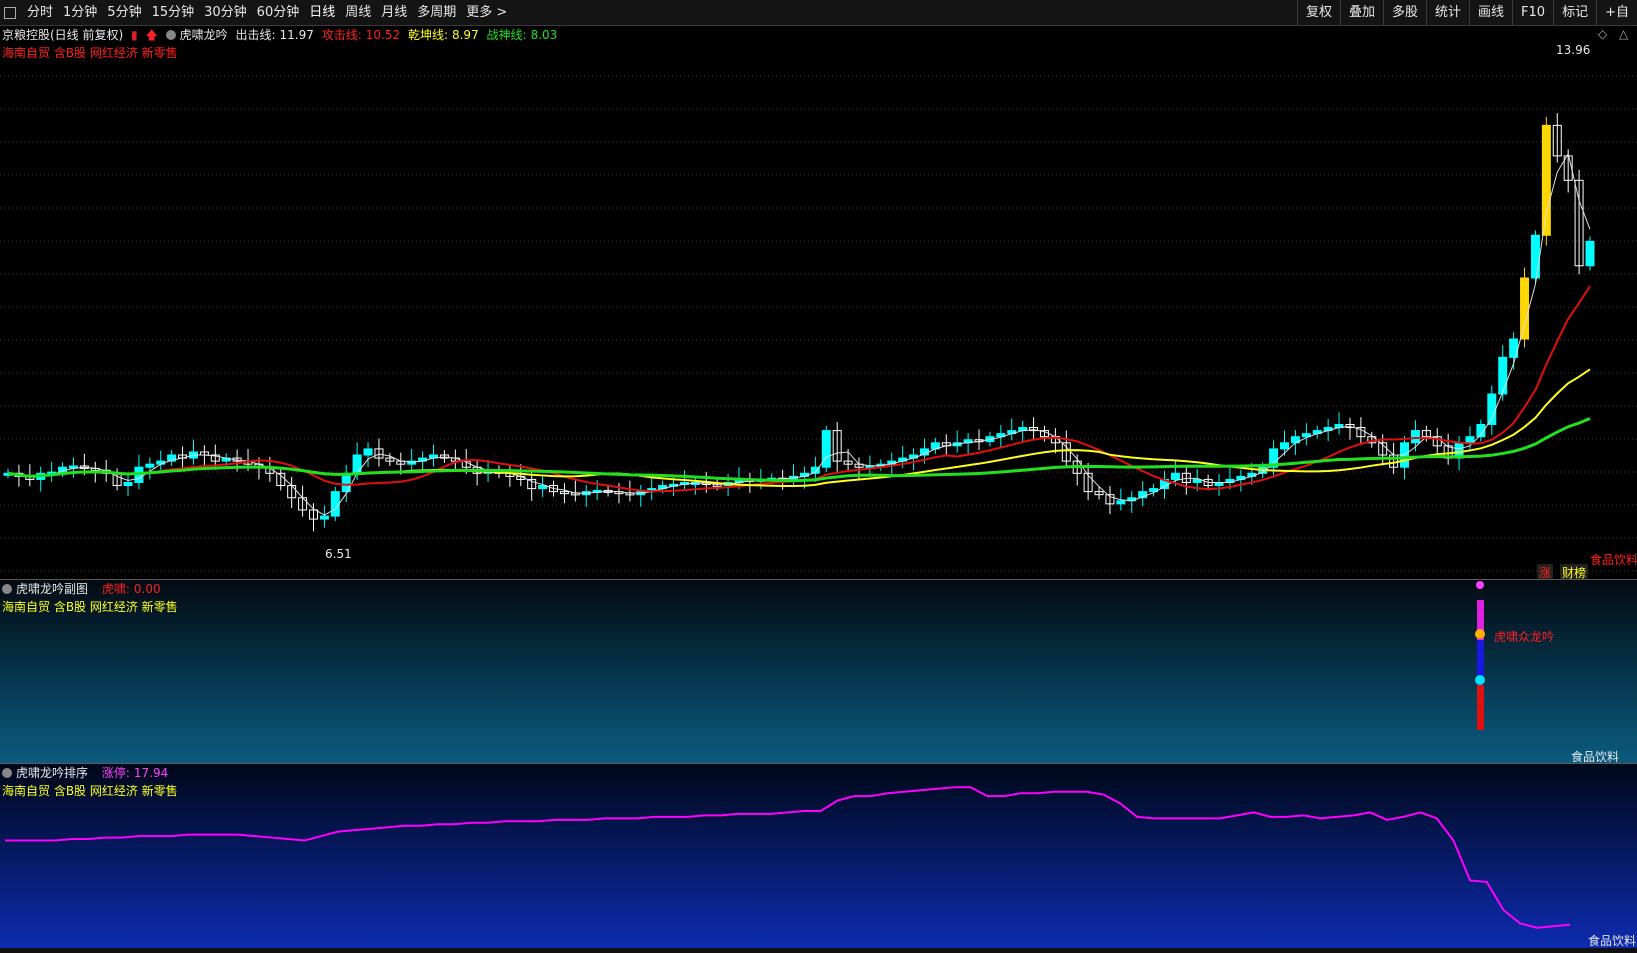 Image resolution: width=1637 pixels, height=953 pixels. Describe the element at coordinates (151, 35) in the screenshot. I see `up-arrow-icon: 🡅` at that location.